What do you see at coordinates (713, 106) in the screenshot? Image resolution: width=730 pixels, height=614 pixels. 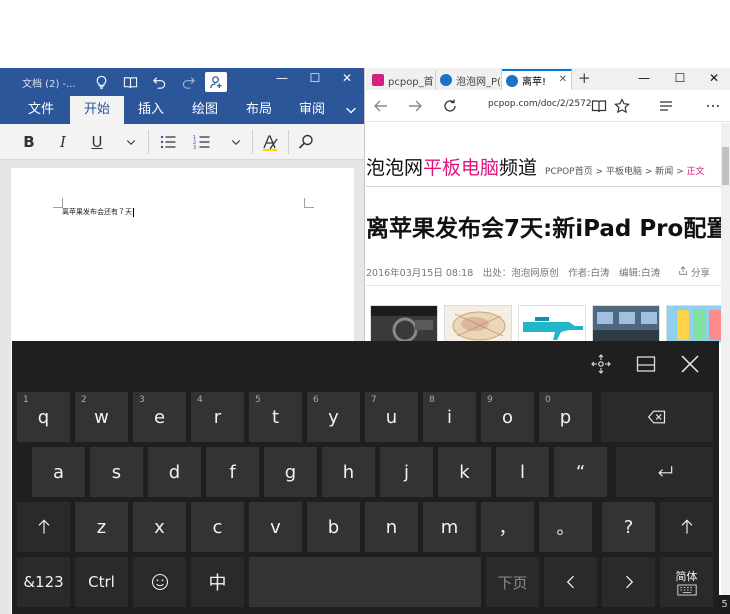 I see `more-options-icon` at bounding box center [713, 106].